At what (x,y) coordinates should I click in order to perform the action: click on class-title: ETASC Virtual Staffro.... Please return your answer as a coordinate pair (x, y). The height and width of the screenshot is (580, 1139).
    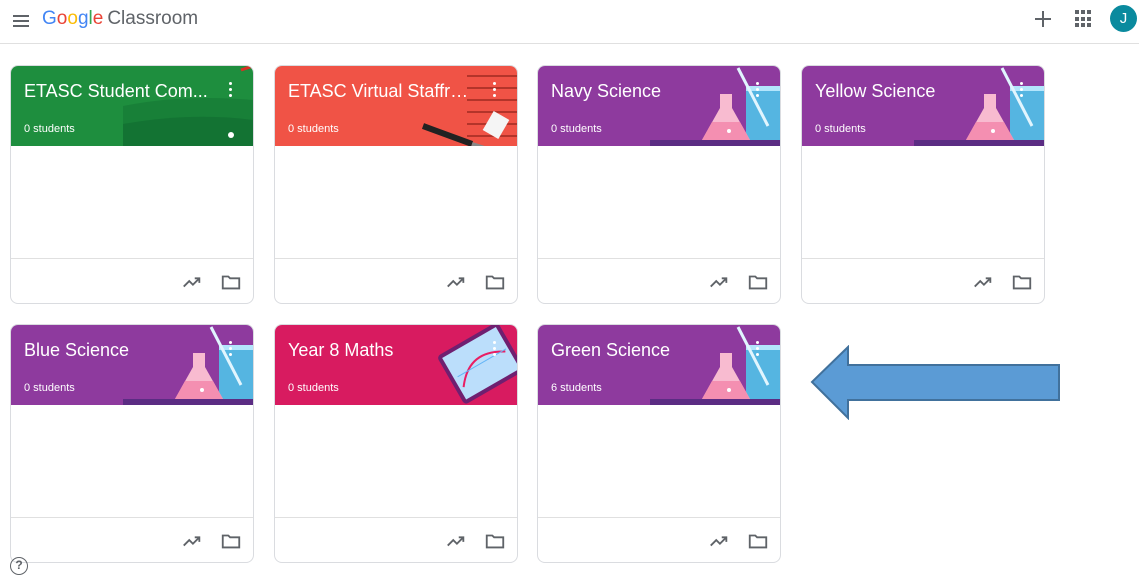
    Looking at the image, I should click on (380, 91).